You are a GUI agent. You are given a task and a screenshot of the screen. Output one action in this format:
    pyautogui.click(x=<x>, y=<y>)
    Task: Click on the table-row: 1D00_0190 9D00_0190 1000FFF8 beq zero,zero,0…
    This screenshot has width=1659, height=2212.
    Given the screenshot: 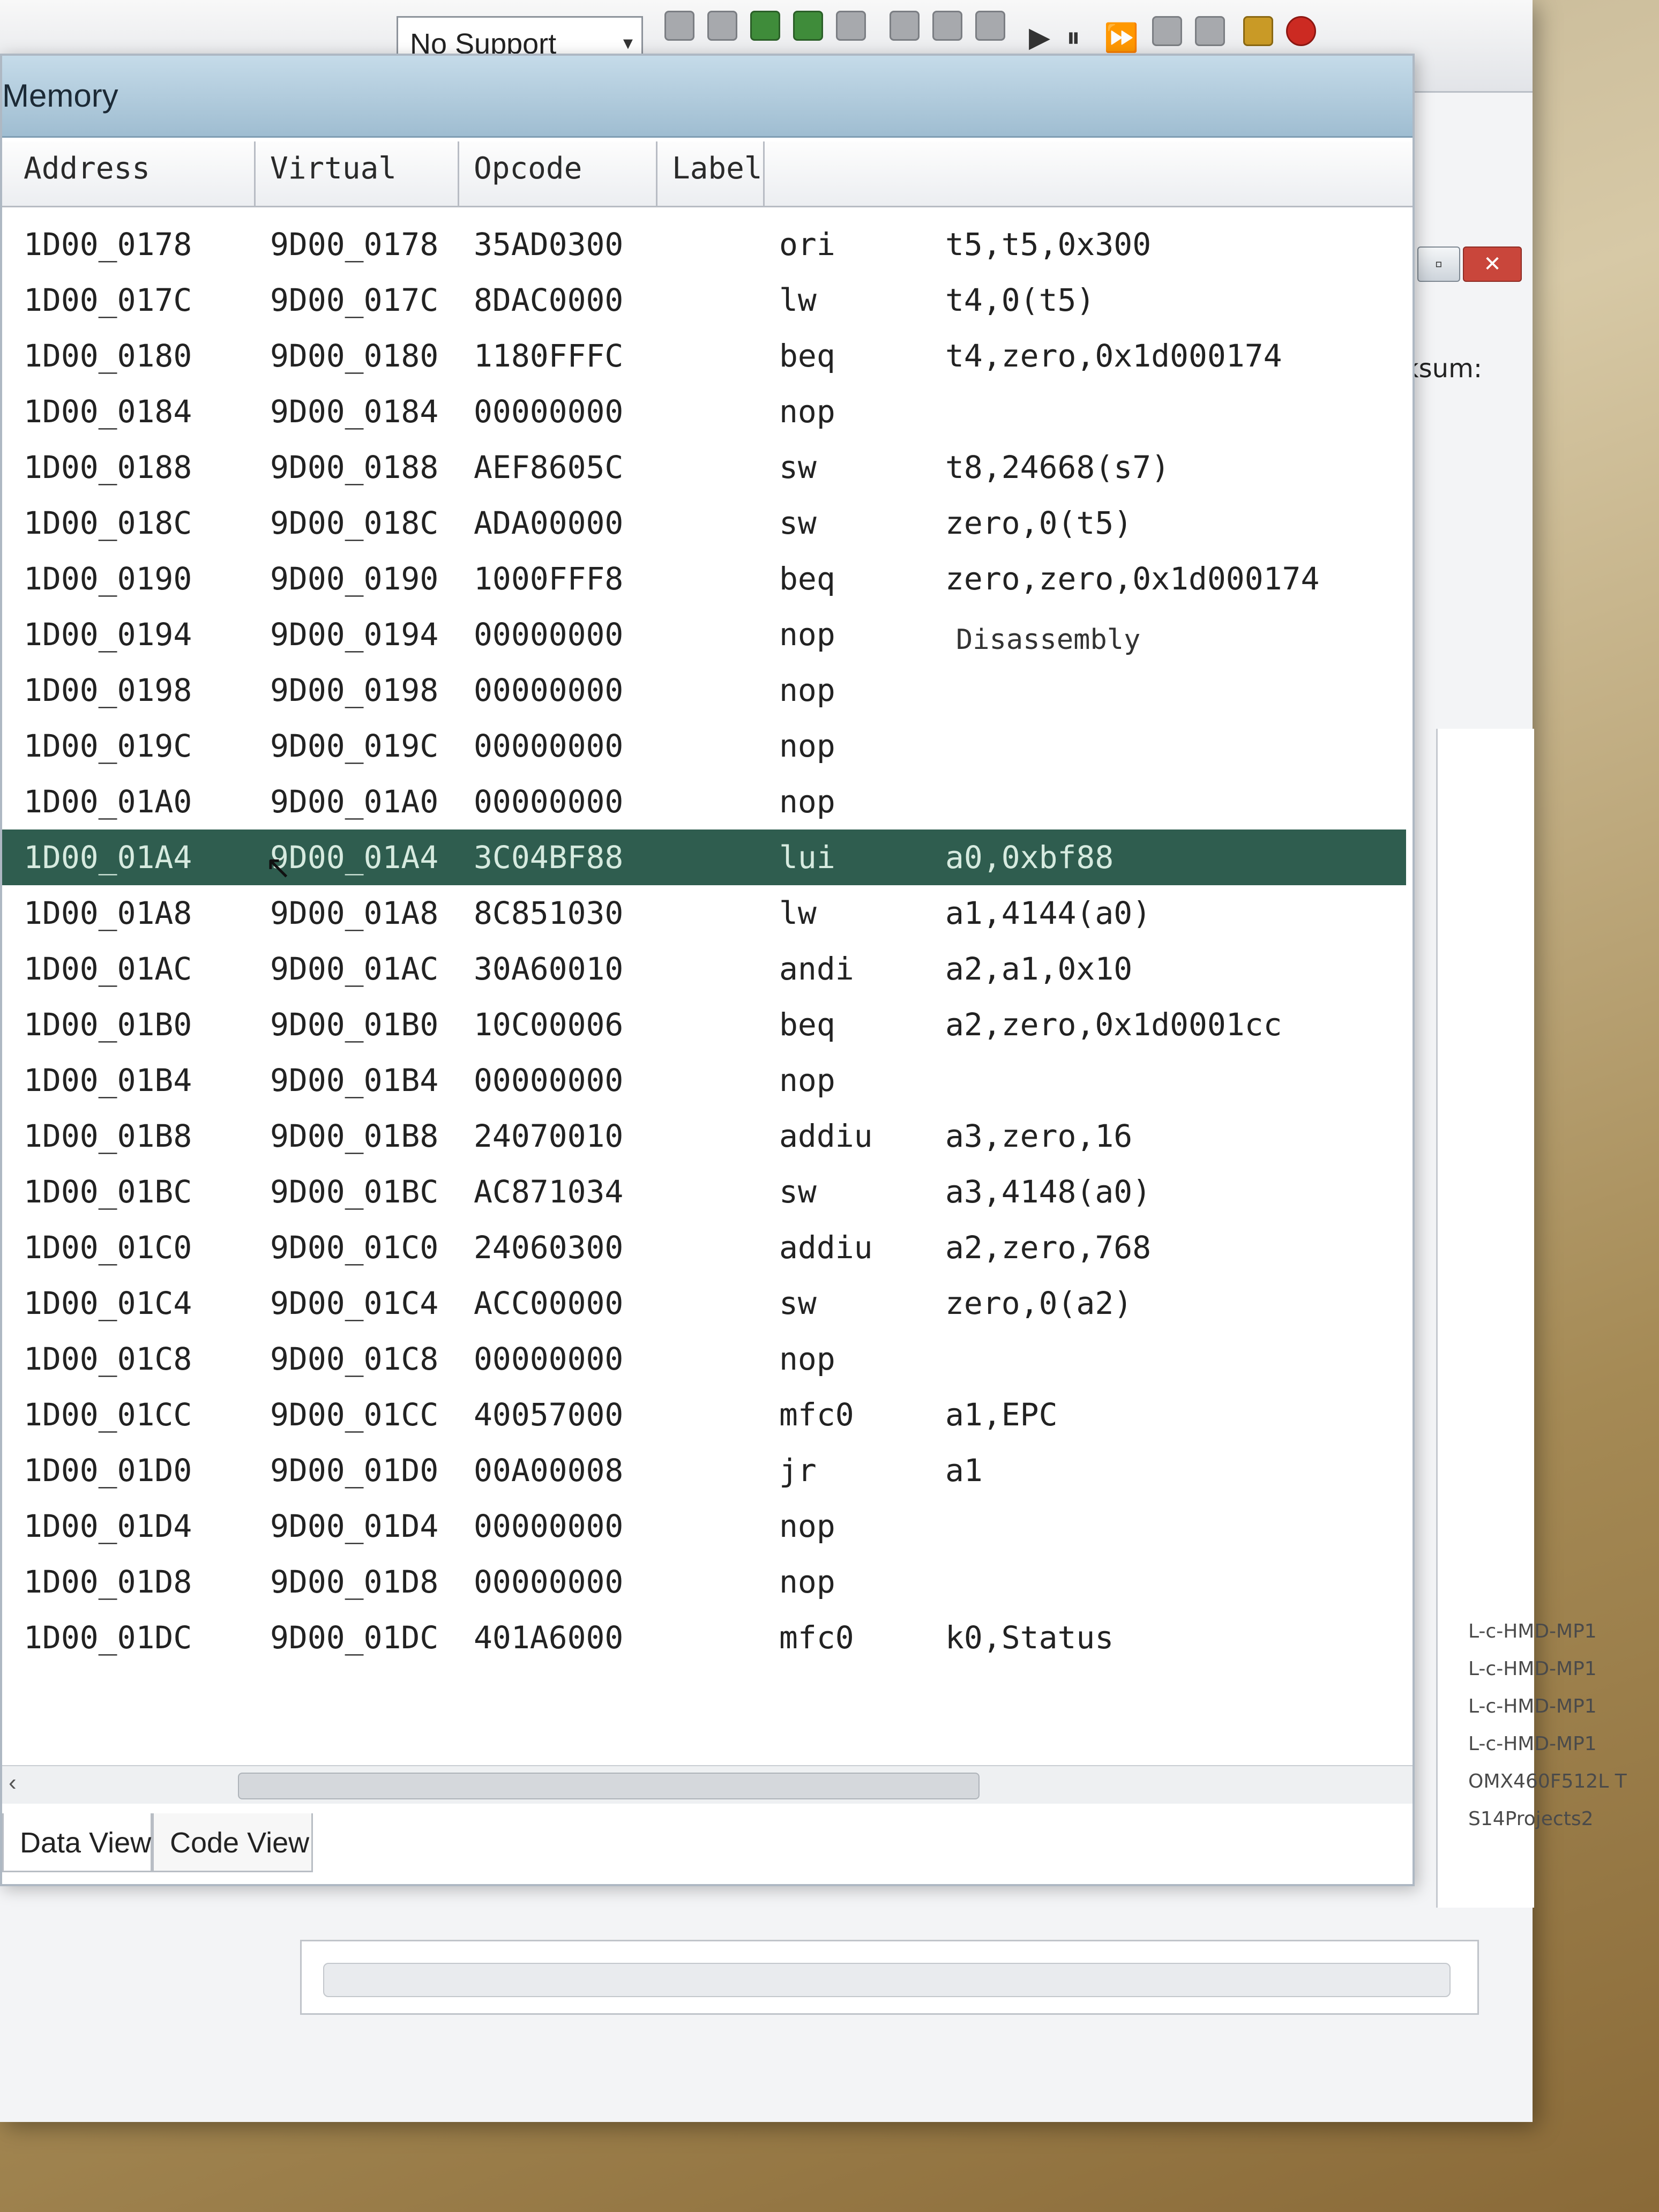 What is the action you would take?
    pyautogui.click(x=704, y=579)
    